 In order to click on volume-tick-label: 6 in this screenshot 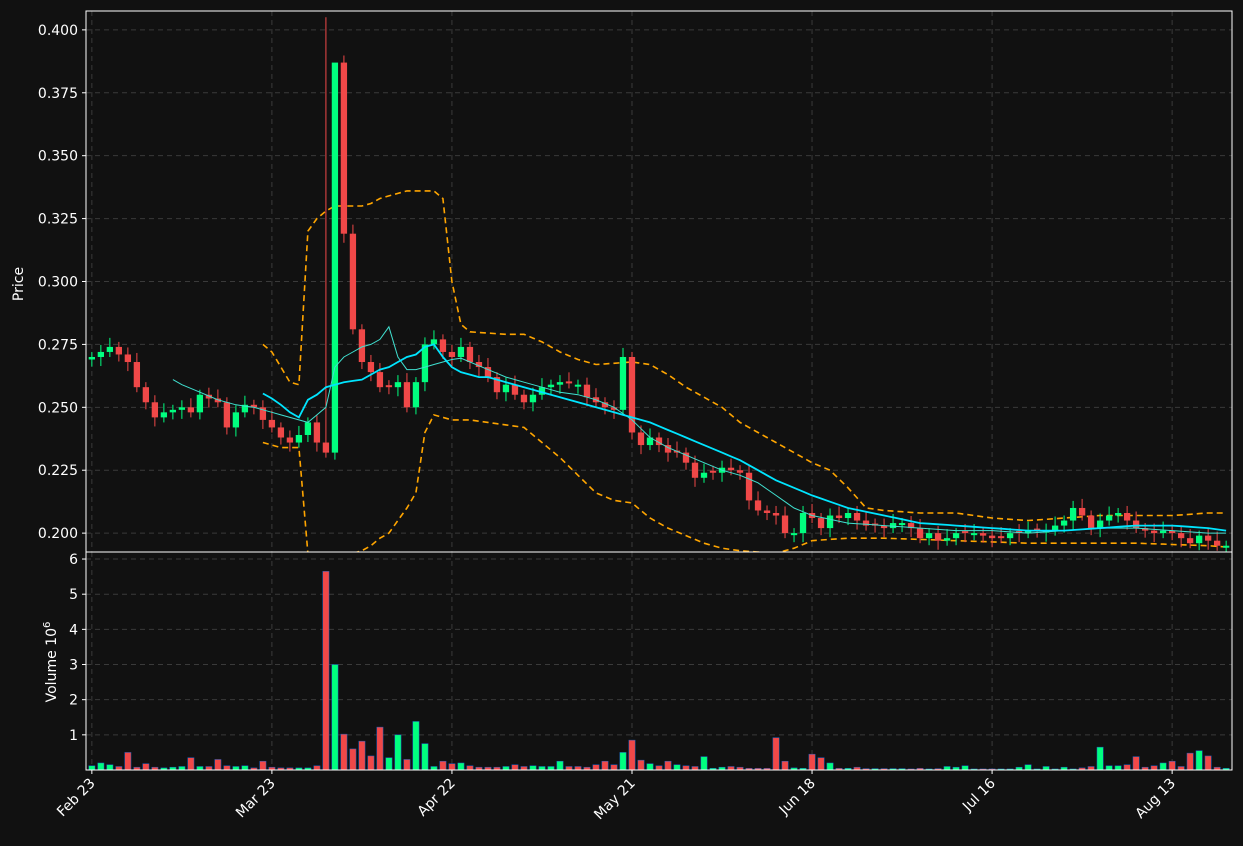, I will do `click(73, 560)`.